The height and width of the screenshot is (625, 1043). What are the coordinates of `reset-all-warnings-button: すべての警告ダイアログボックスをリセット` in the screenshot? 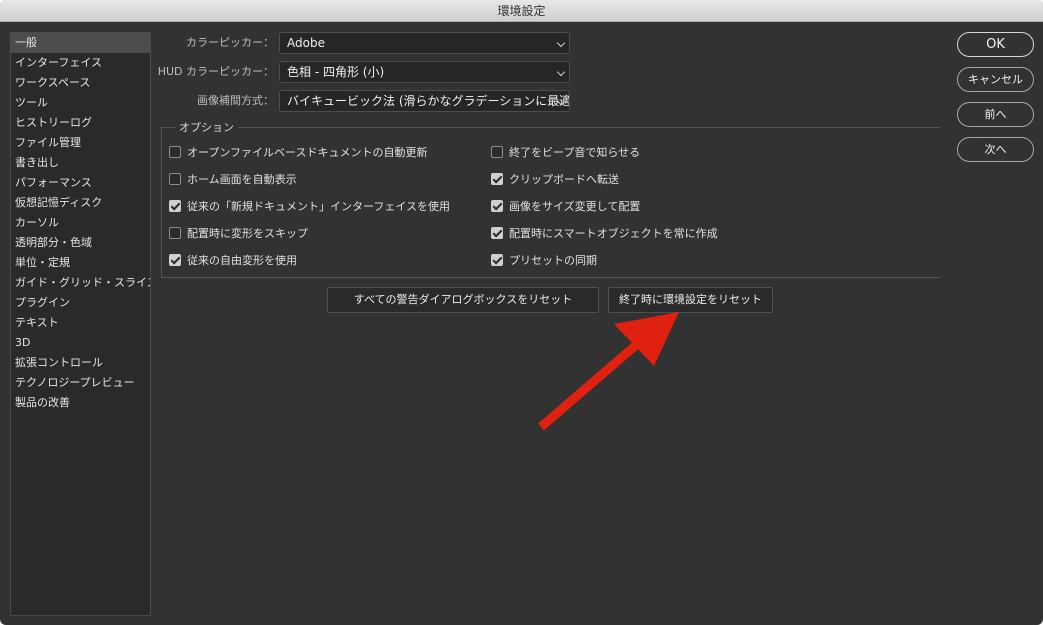 It's located at (463, 300).